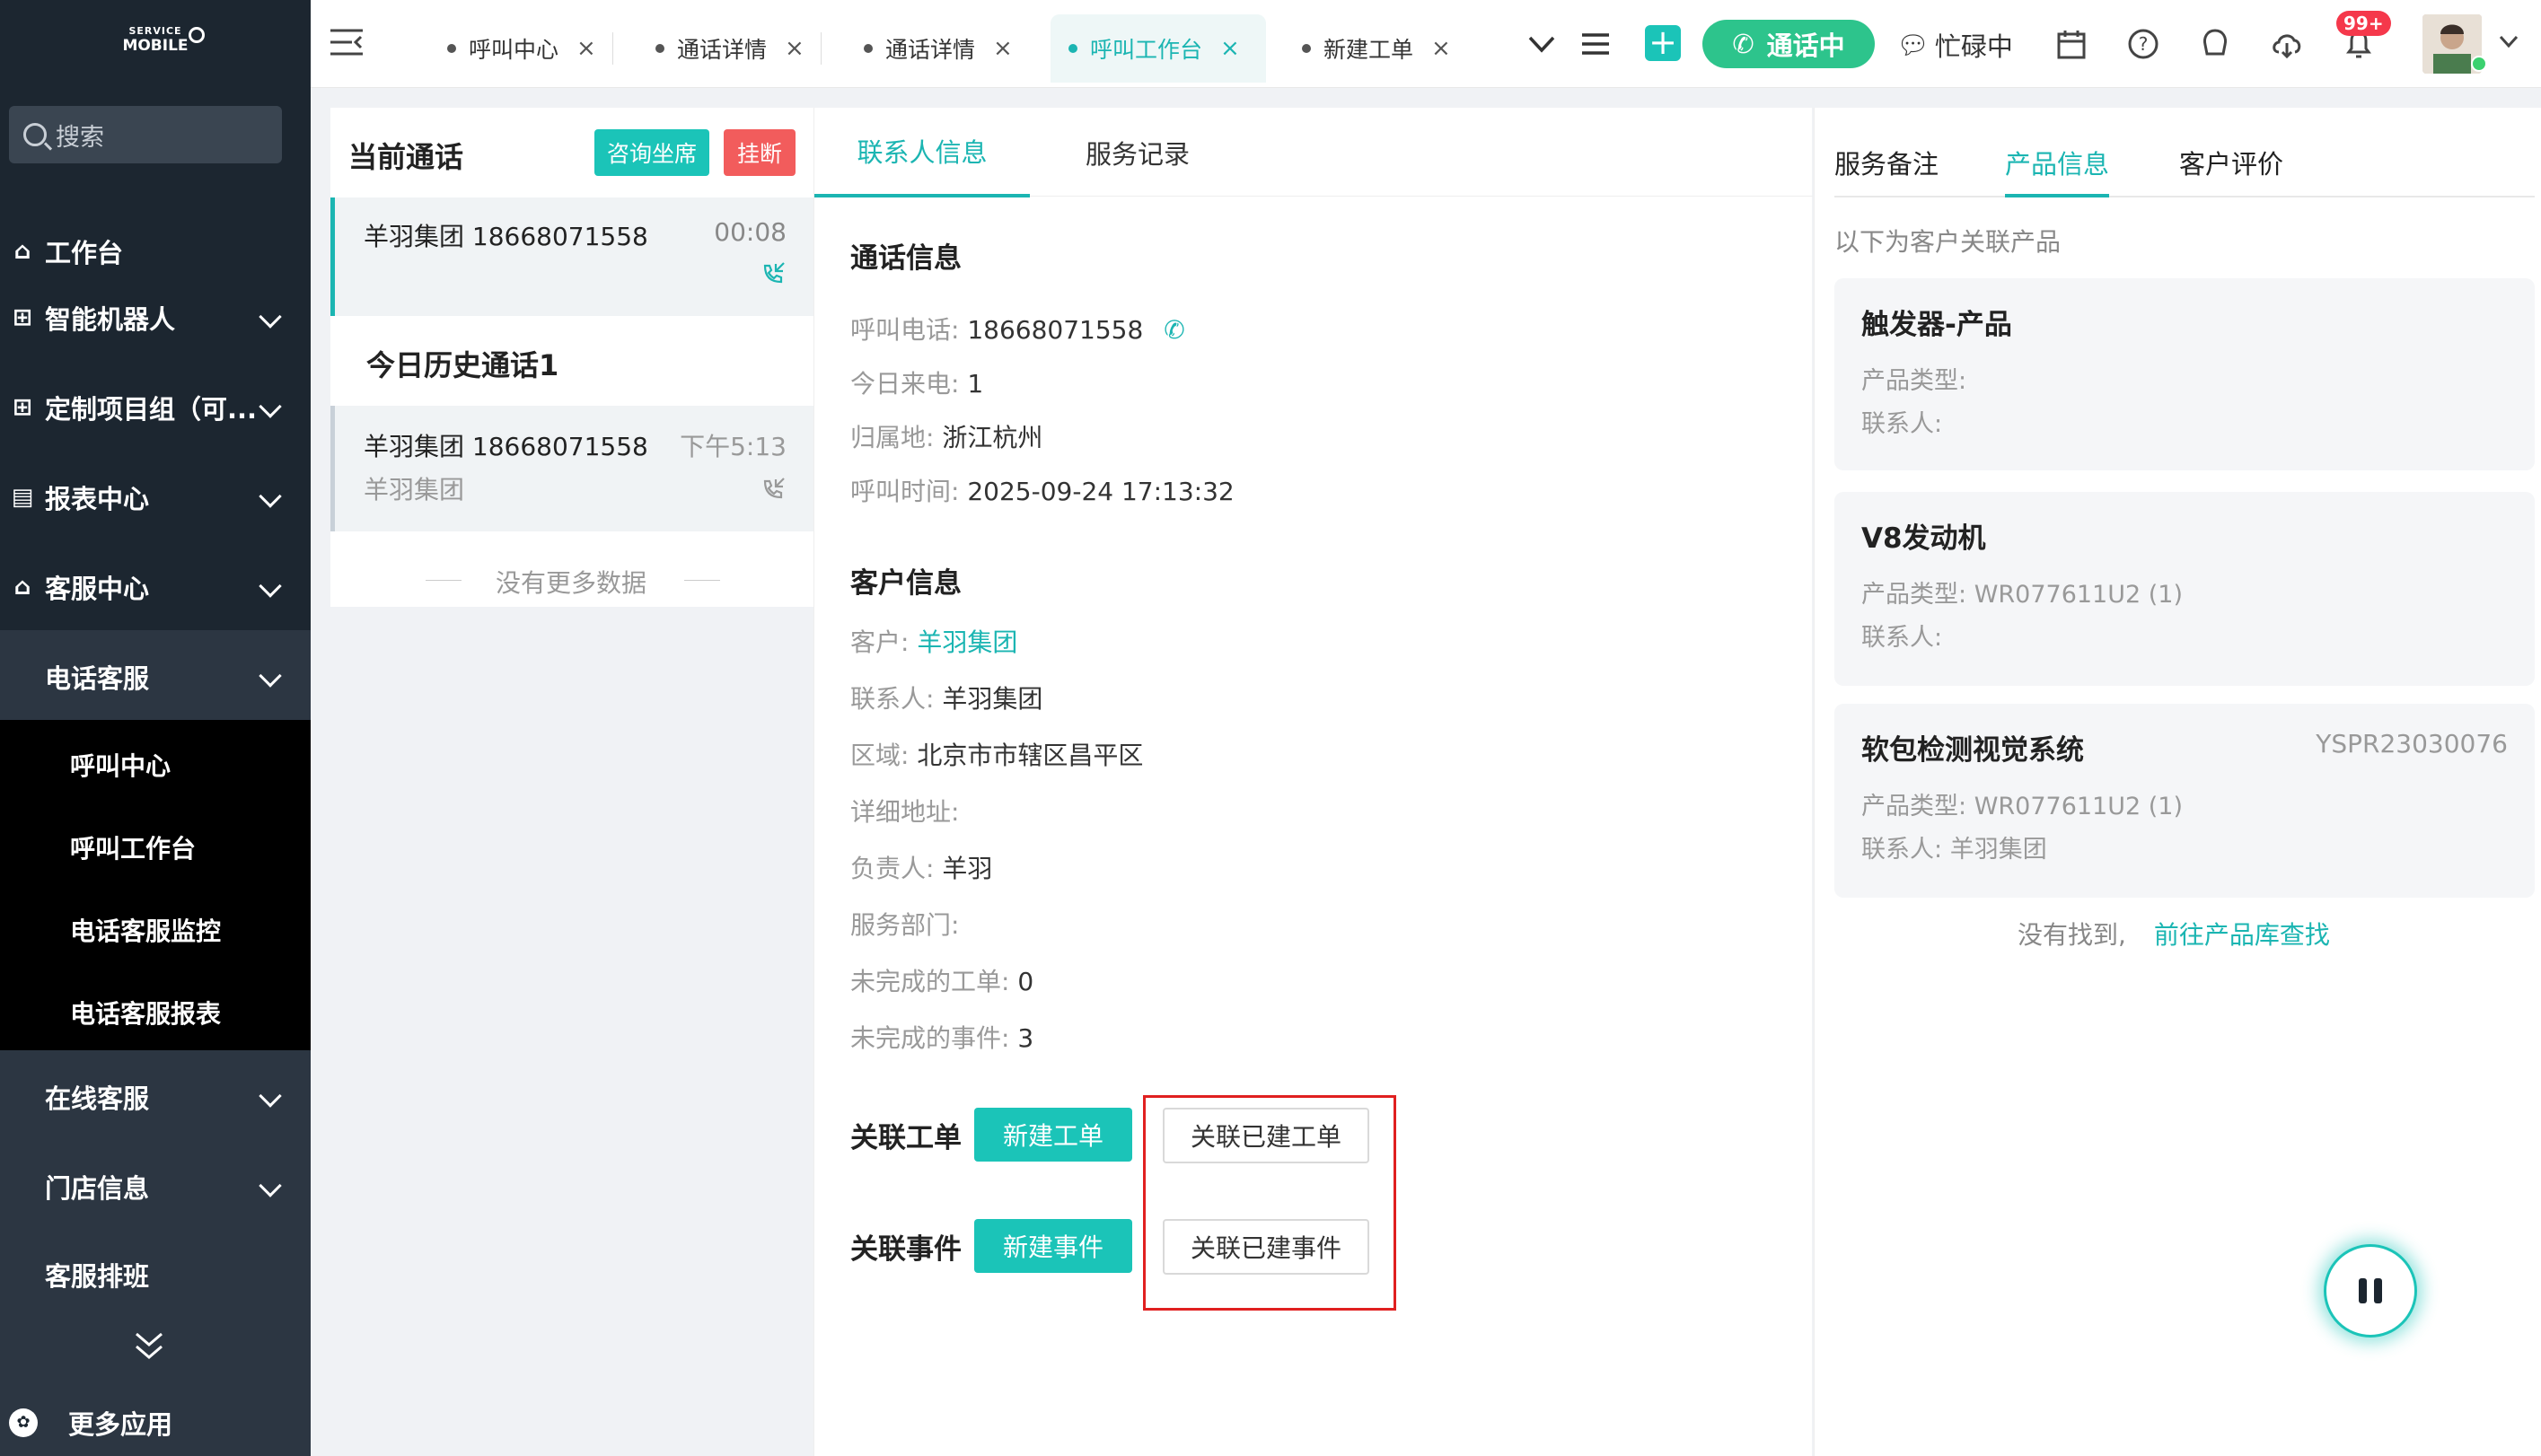  Describe the element at coordinates (2242, 935) in the screenshot. I see `goto-product-library-link: 前往产品库查找` at that location.